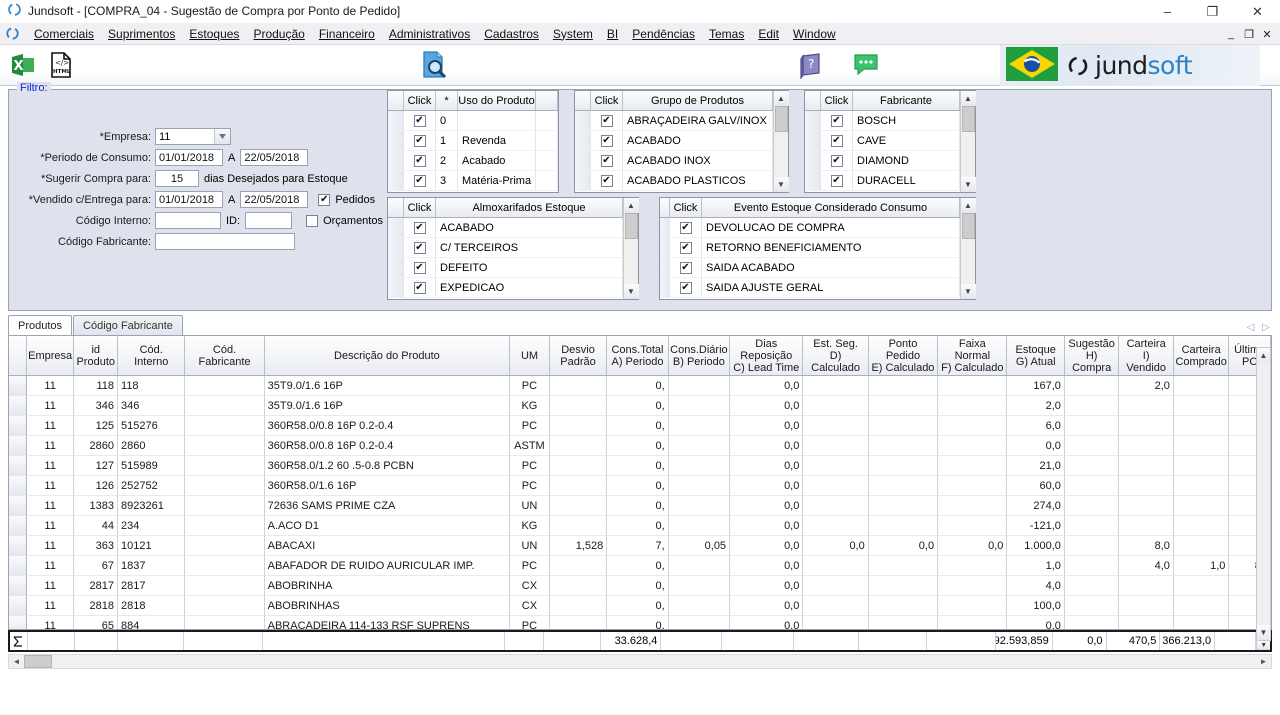 The height and width of the screenshot is (715, 1280). What do you see at coordinates (152, 466) in the screenshot?
I see `table-cell: 515989` at bounding box center [152, 466].